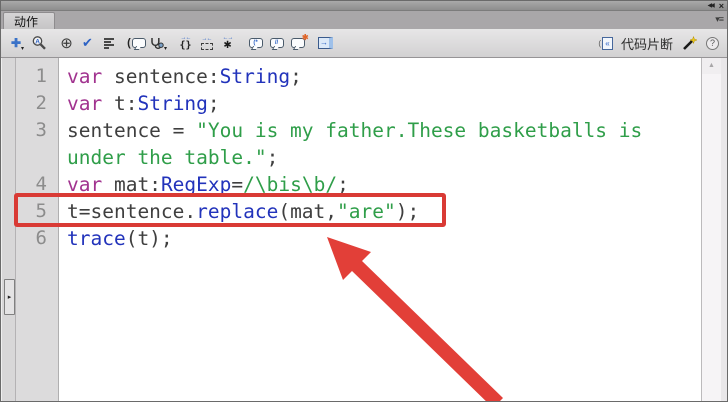  I want to click on scroll-up-button: ▲, so click(711, 66).